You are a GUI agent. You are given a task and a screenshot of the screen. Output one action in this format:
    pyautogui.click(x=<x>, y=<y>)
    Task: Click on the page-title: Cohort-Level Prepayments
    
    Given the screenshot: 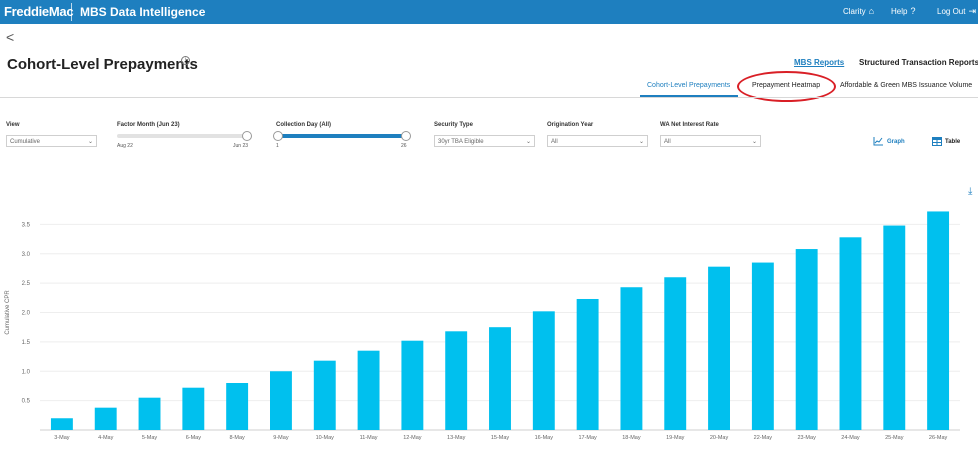 What is the action you would take?
    pyautogui.click(x=102, y=64)
    